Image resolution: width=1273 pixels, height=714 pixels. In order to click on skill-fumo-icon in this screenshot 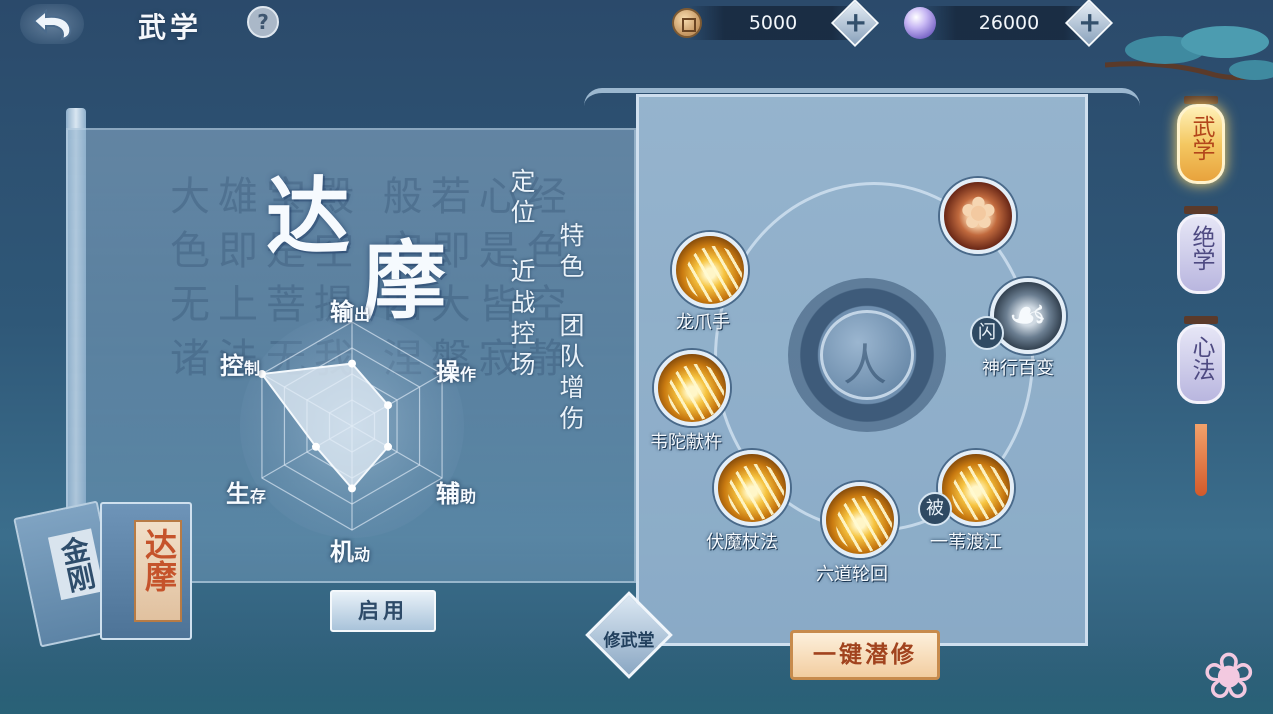, I will do `click(752, 488)`.